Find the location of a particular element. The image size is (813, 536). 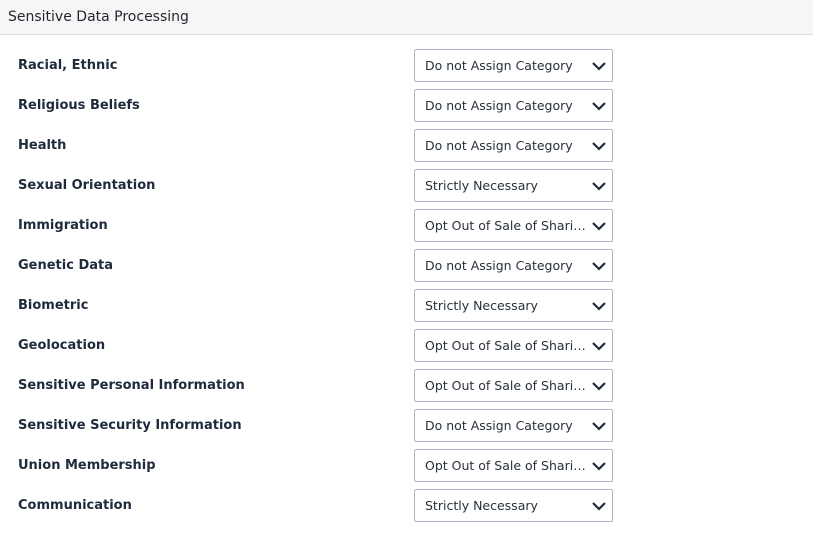

category-label: Union Membership is located at coordinates (87, 465).